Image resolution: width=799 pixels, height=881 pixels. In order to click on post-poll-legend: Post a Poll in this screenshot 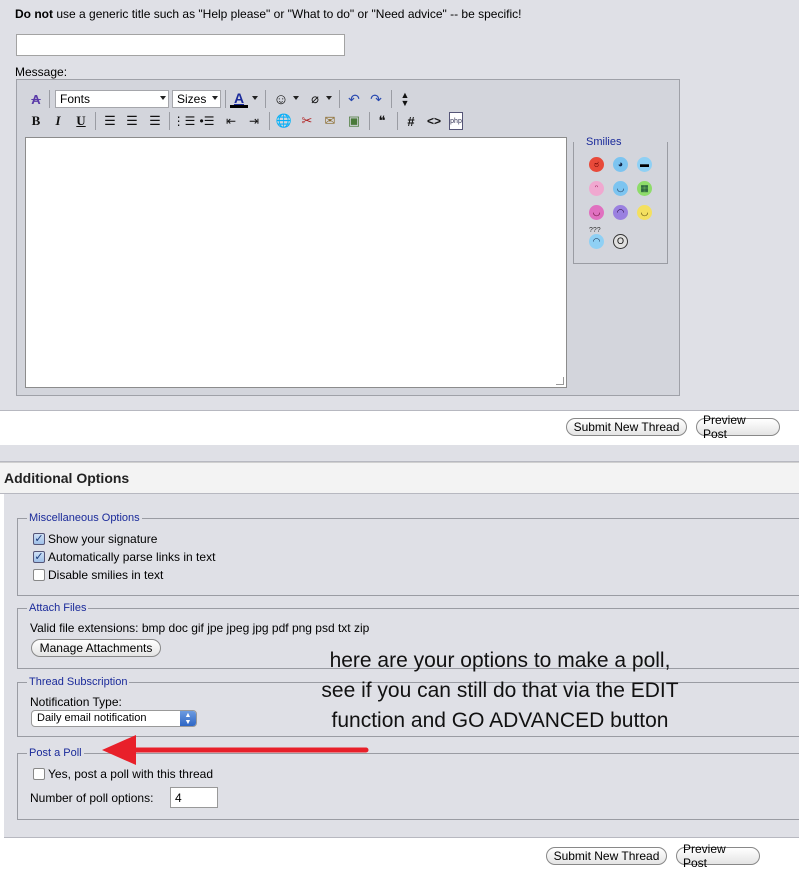, I will do `click(55, 753)`.